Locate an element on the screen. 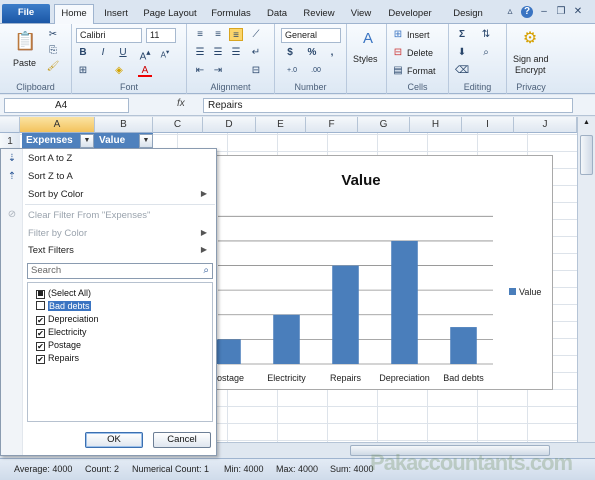 The width and height of the screenshot is (595, 480). column-header-e: E is located at coordinates (281, 125).